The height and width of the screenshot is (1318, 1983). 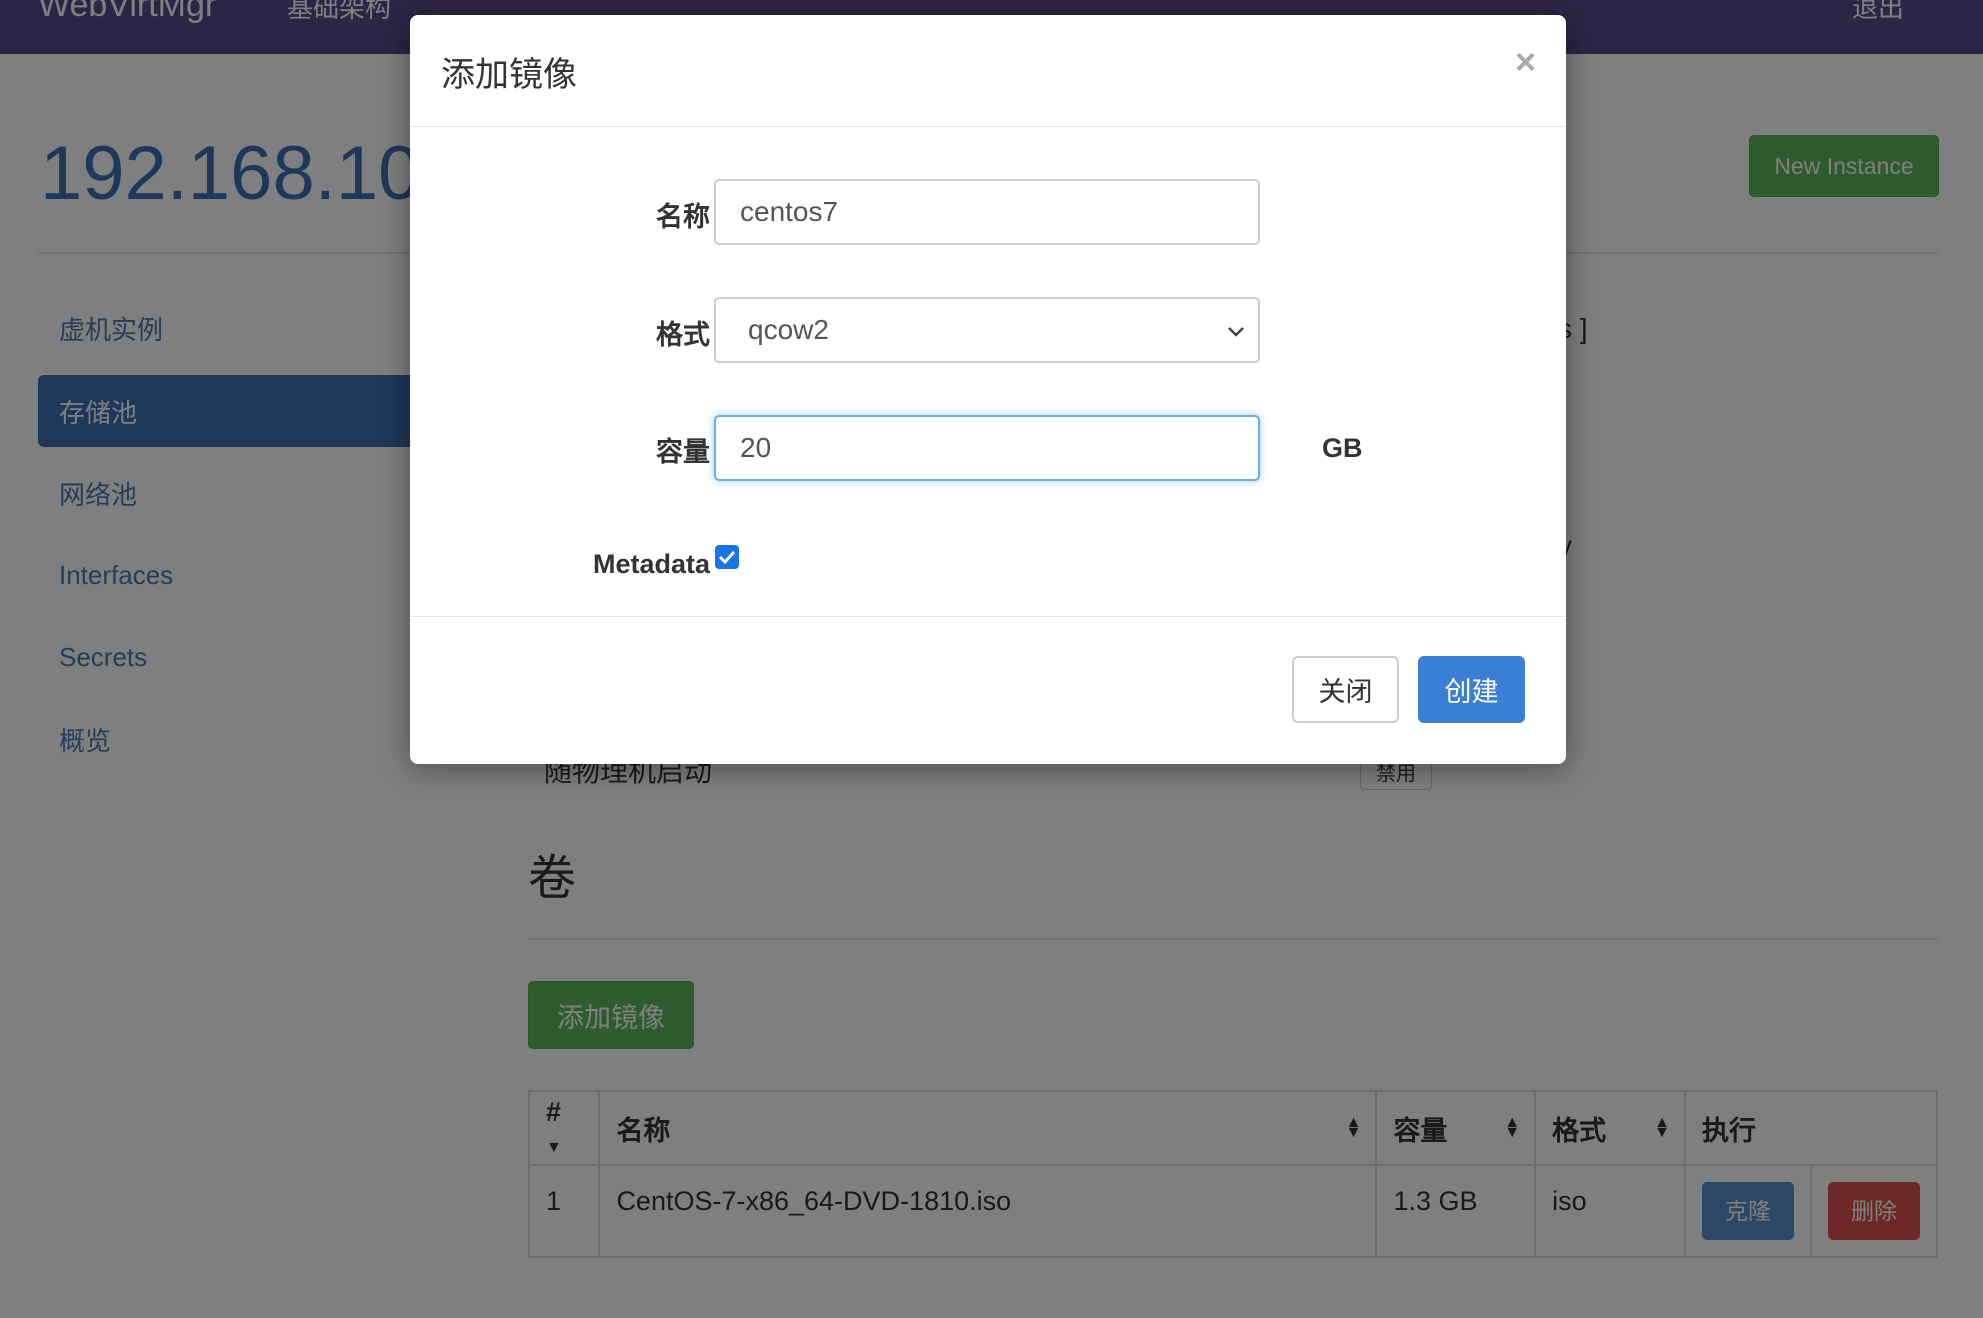 I want to click on metadata-checkbox, so click(x=727, y=557).